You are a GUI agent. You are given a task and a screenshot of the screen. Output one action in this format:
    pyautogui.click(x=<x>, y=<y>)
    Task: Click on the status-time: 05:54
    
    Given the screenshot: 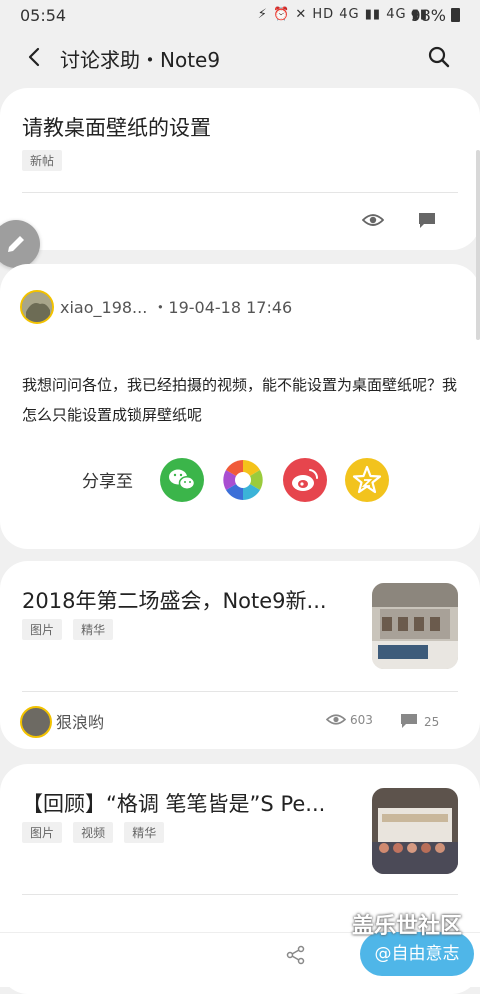 What is the action you would take?
    pyautogui.click(x=43, y=15)
    